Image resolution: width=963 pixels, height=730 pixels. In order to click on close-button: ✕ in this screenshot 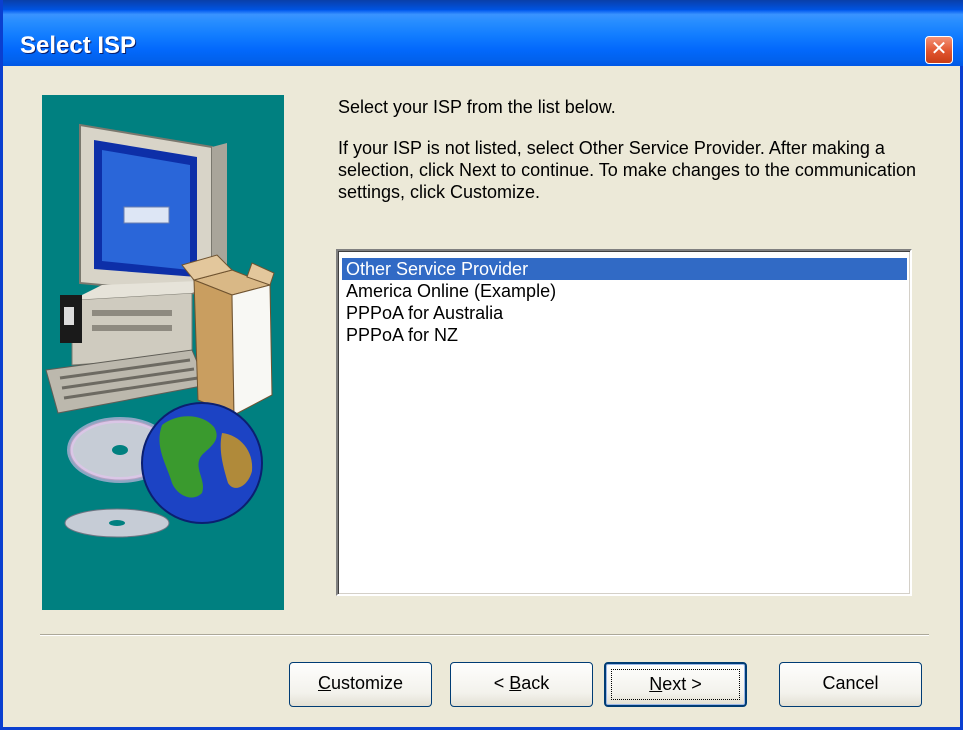, I will do `click(939, 50)`.